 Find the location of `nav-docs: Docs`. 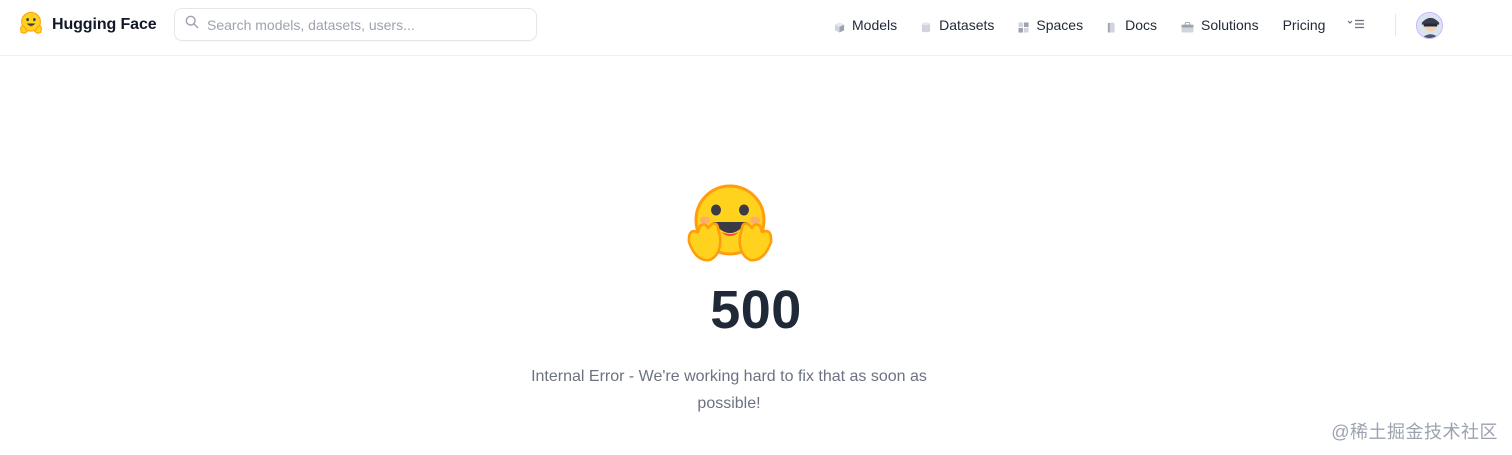

nav-docs: Docs is located at coordinates (1132, 25).